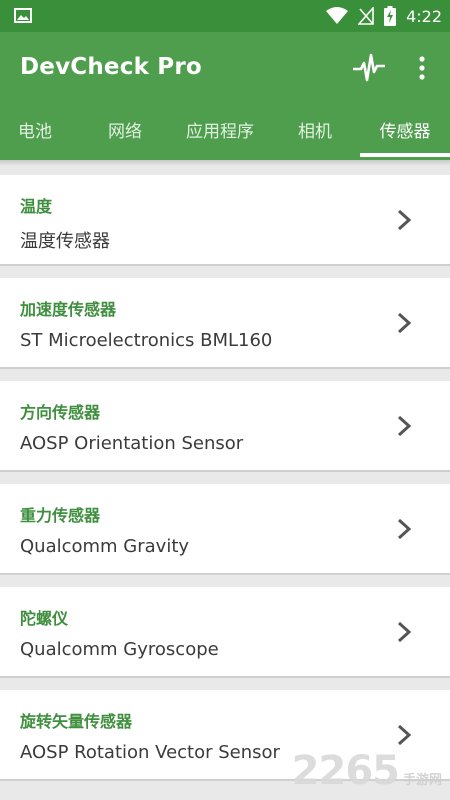  Describe the element at coordinates (345, 771) in the screenshot. I see `watermark-number: 2265` at that location.